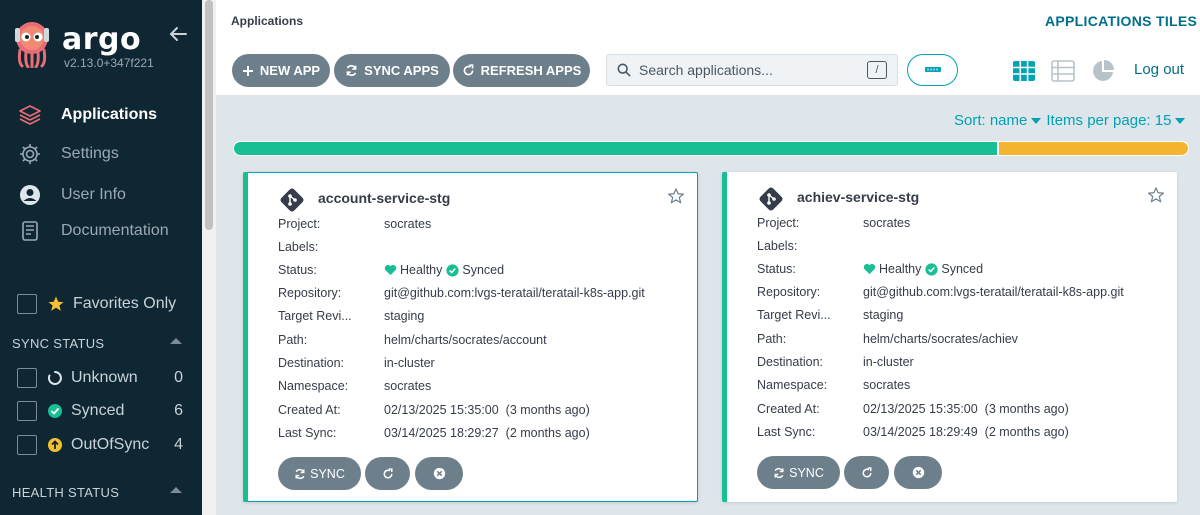 The height and width of the screenshot is (515, 1200). I want to click on sort-controls: Sort: name Items per page: 15, so click(1072, 120).